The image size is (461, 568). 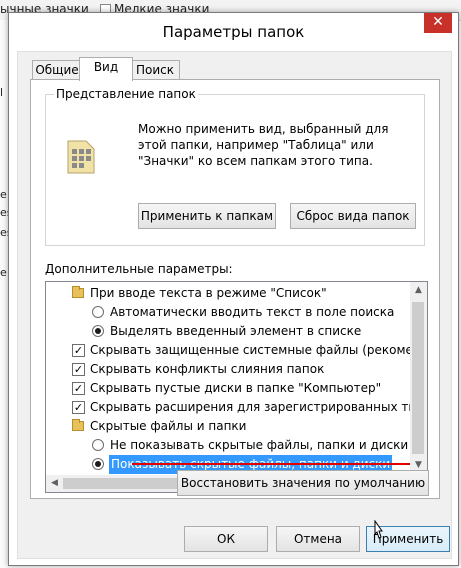 What do you see at coordinates (54, 483) in the screenshot?
I see `scroll-left-arrow-icon: ◀` at bounding box center [54, 483].